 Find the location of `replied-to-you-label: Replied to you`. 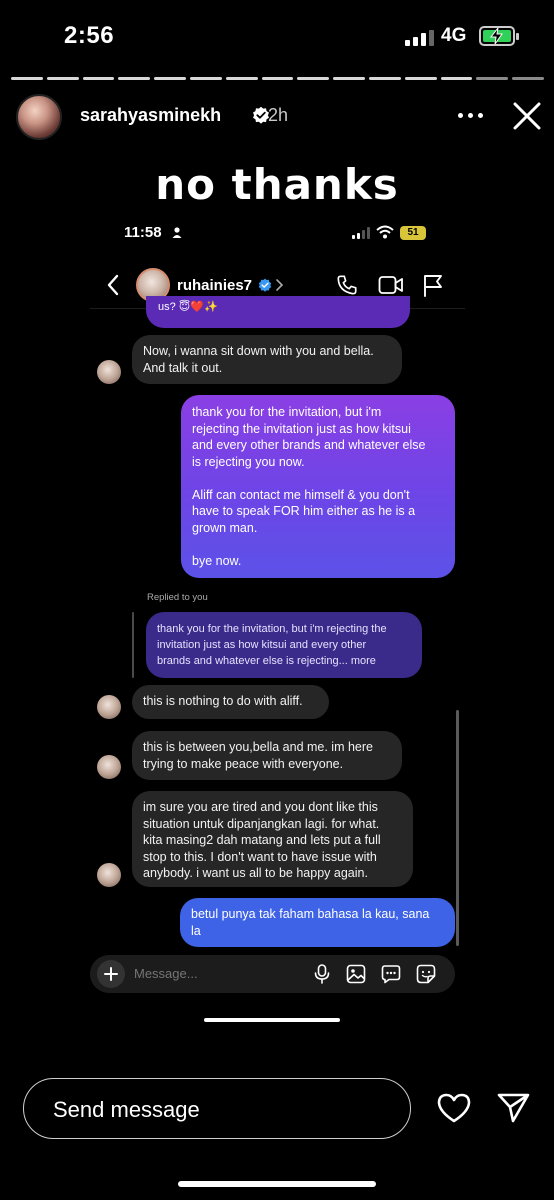

replied-to-you-label: Replied to you is located at coordinates (177, 597).